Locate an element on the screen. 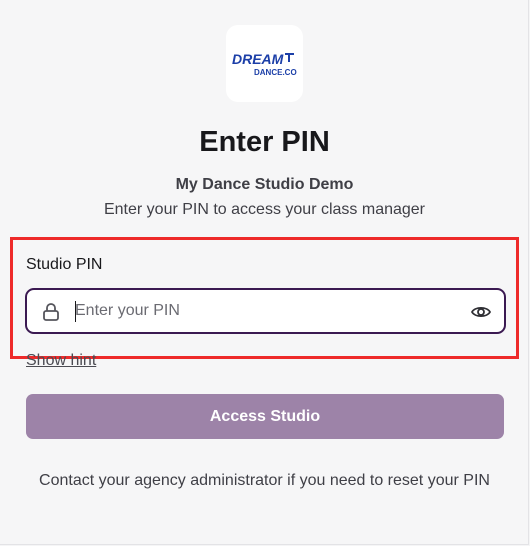 The width and height of the screenshot is (530, 546). text-caret is located at coordinates (75, 311).